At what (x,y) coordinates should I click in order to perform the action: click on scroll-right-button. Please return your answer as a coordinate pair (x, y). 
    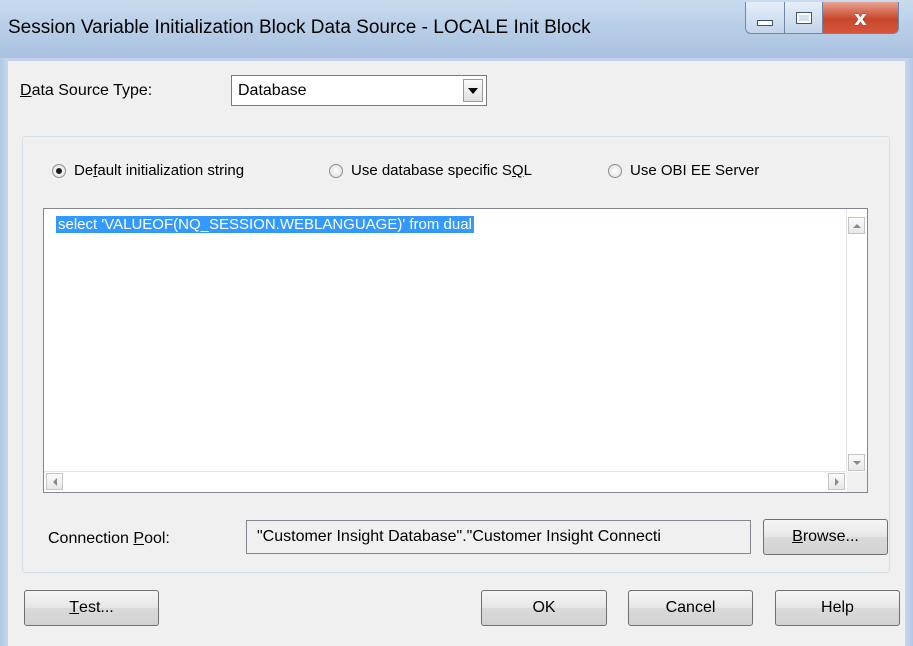
    Looking at the image, I should click on (836, 481).